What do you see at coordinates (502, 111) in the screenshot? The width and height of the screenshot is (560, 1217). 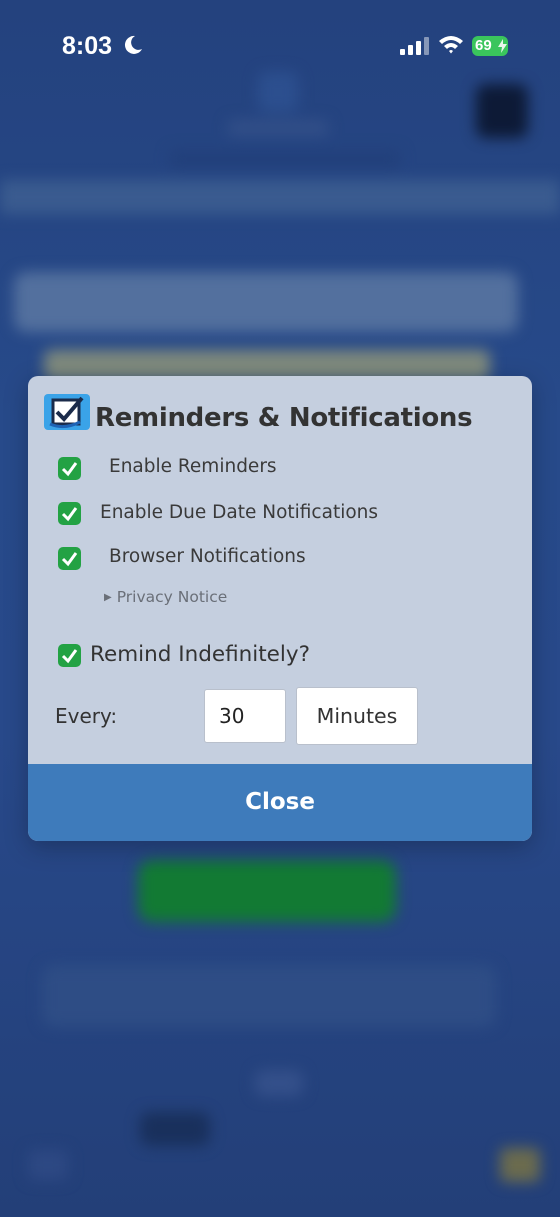 I see `background-menu-button` at bounding box center [502, 111].